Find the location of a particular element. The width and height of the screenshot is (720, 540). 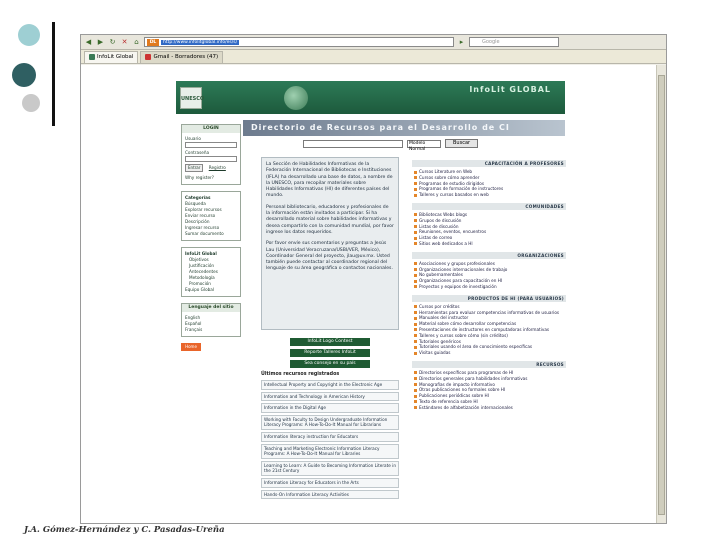

search-mode-select: Modelo Normal is located at coordinates (424, 145).